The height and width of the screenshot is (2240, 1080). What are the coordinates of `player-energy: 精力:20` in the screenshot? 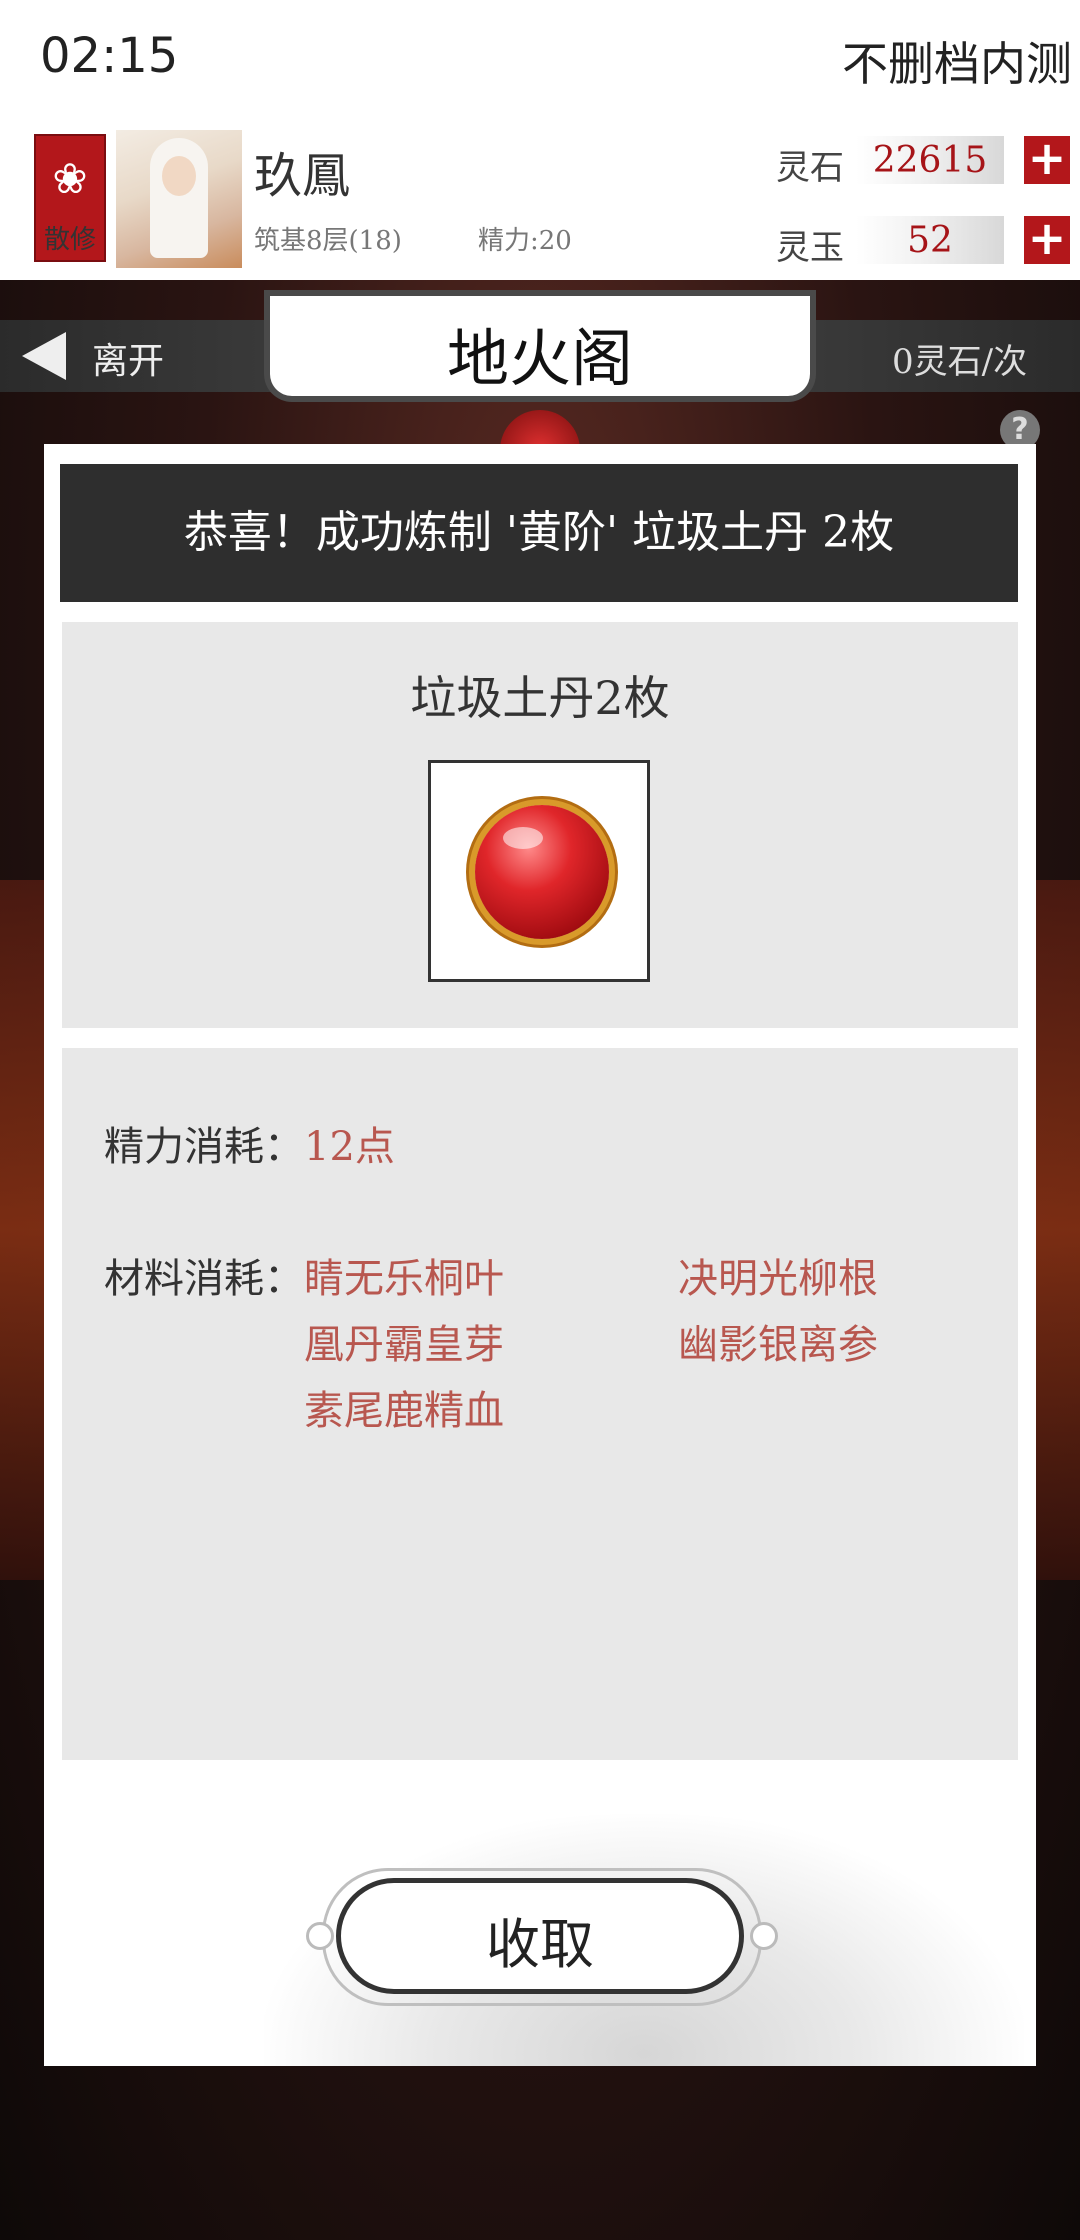 It's located at (525, 241).